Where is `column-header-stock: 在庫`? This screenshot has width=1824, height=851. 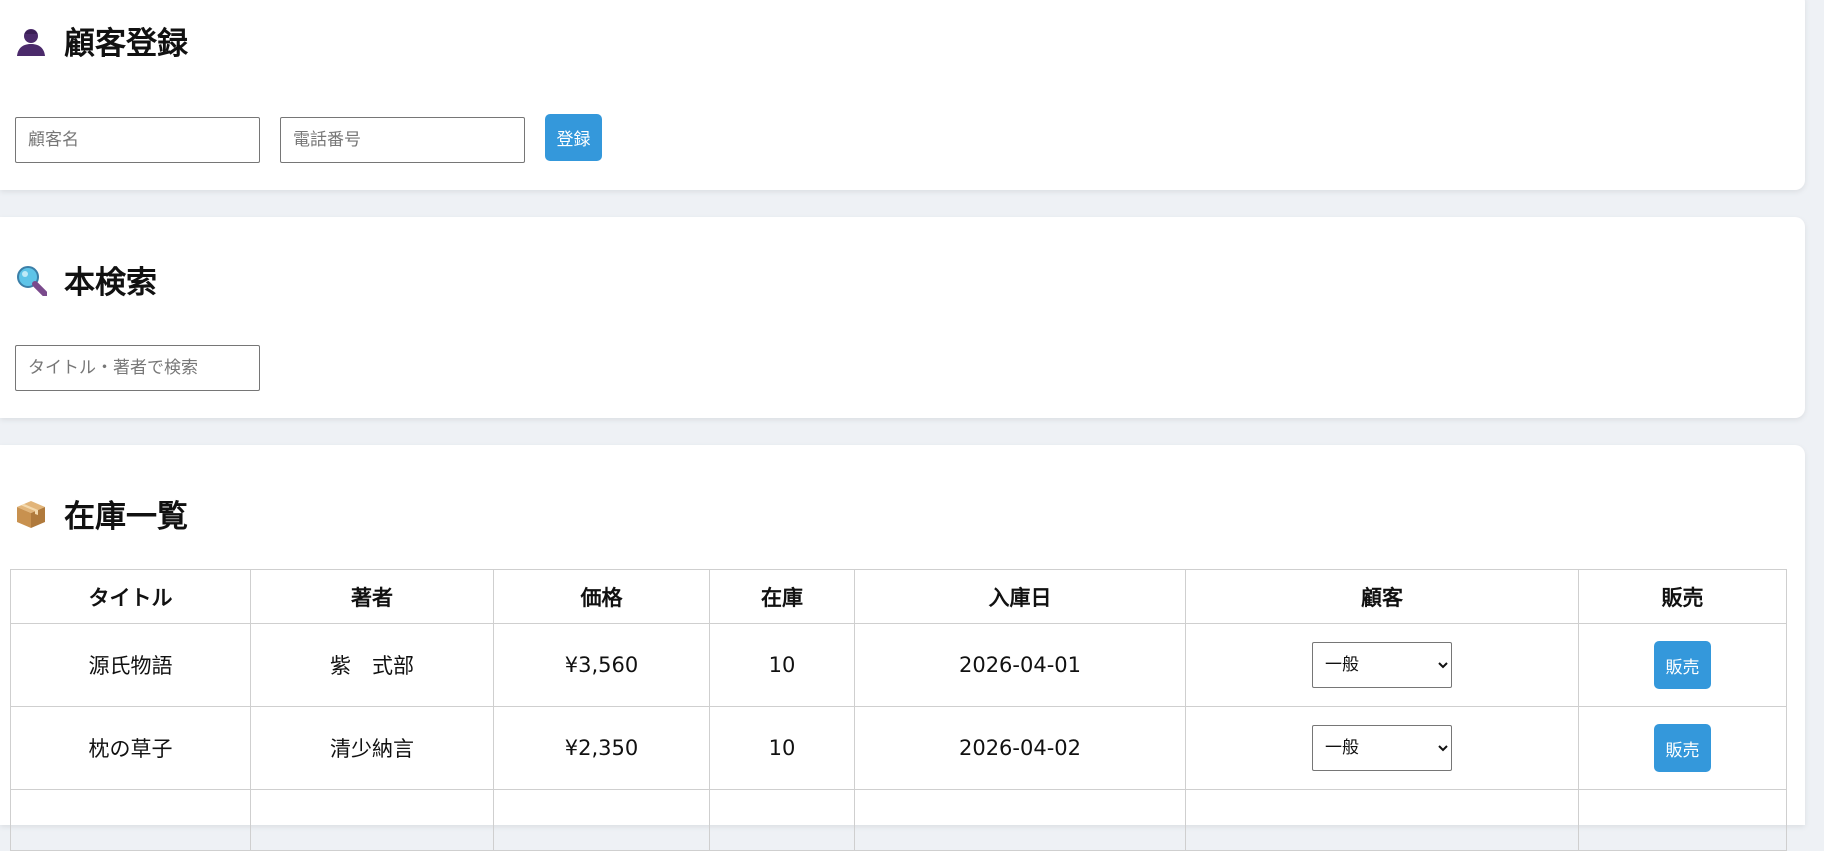 column-header-stock: 在庫 is located at coordinates (782, 596).